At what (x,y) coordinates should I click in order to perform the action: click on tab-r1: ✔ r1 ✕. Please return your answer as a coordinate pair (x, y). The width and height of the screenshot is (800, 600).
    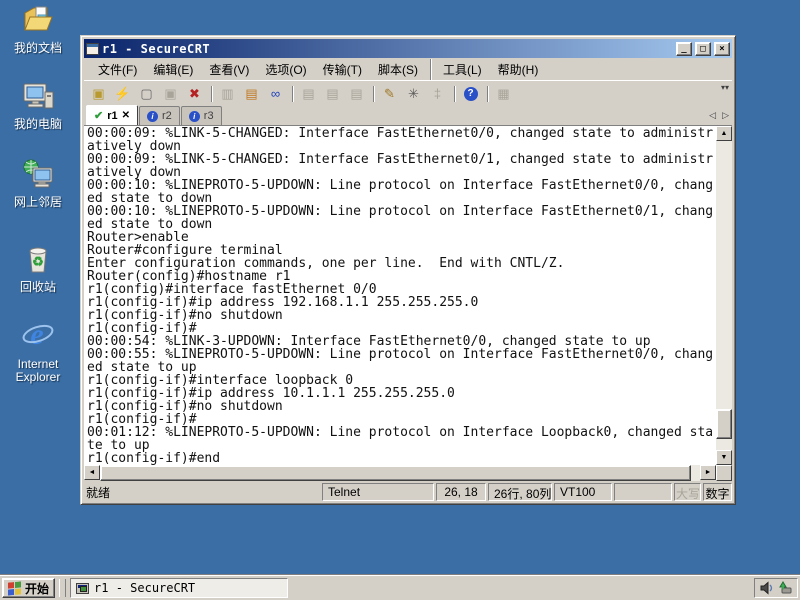
    Looking at the image, I should click on (112, 115).